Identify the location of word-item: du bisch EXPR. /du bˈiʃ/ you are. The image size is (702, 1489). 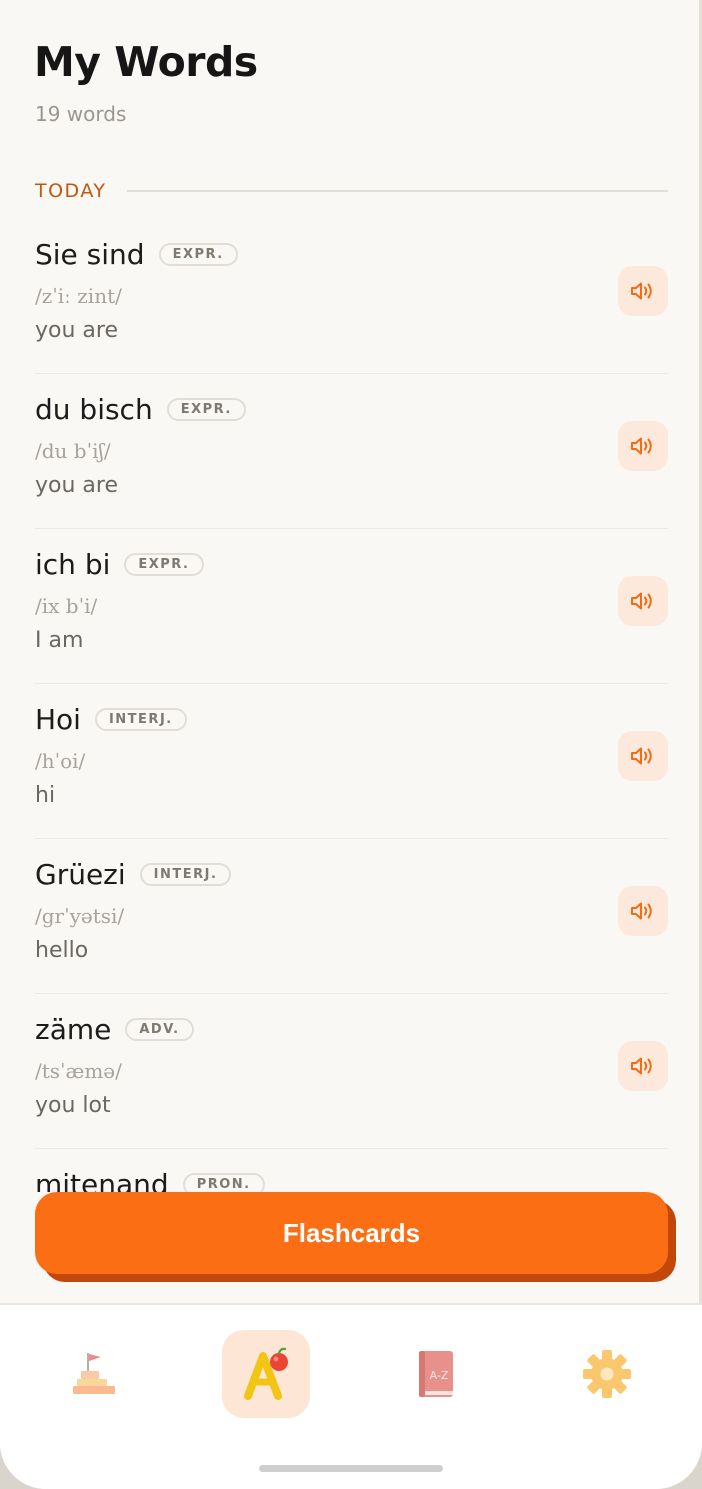
(351, 451).